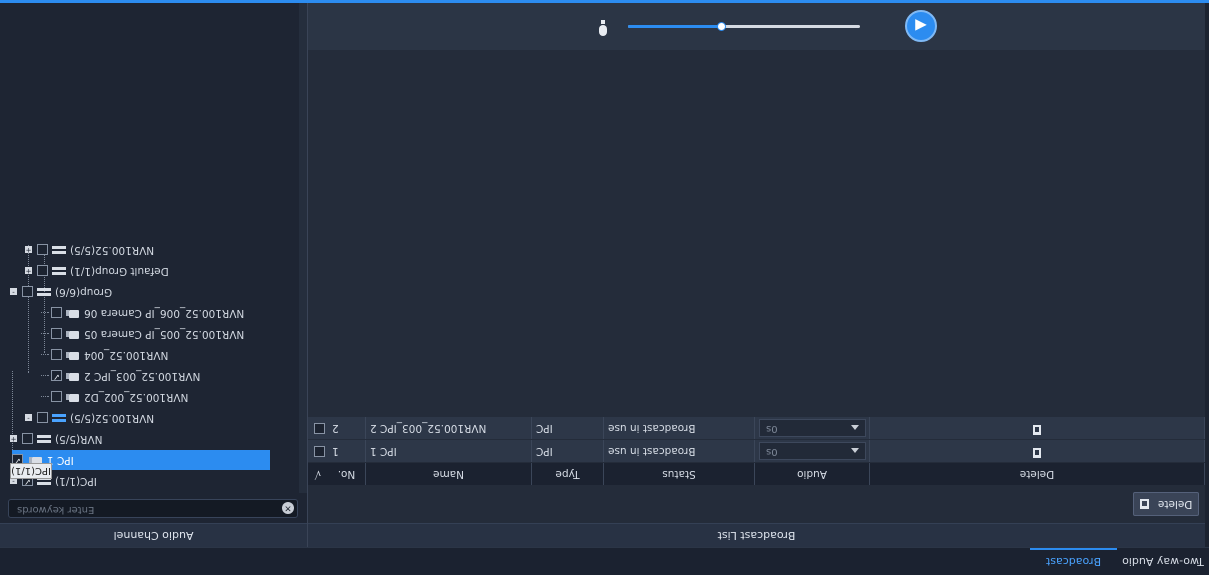 This screenshot has width=1209, height=575. I want to click on tree-node-nvr100-52-blue: - NVR100.52(5/5), so click(91, 418).